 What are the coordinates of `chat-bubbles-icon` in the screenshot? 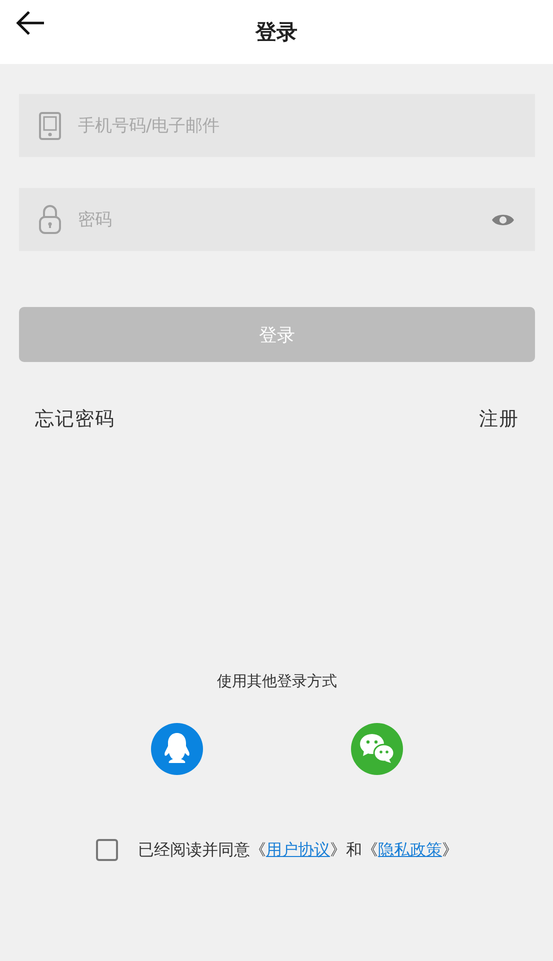 It's located at (377, 749).